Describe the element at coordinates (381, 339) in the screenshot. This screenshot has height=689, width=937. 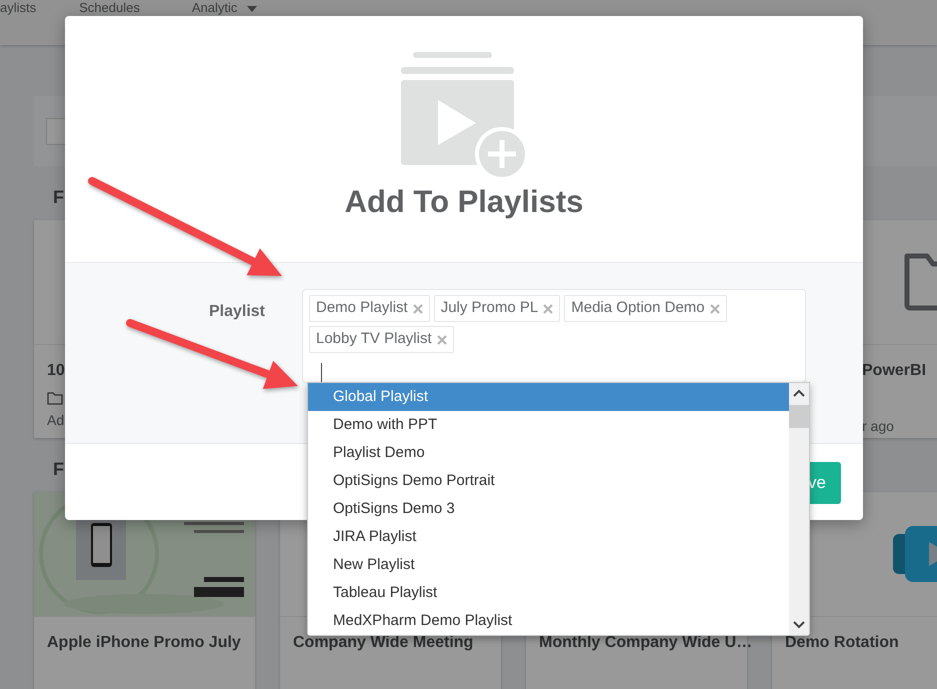
I see `tag: Lobby TV Playlist` at that location.